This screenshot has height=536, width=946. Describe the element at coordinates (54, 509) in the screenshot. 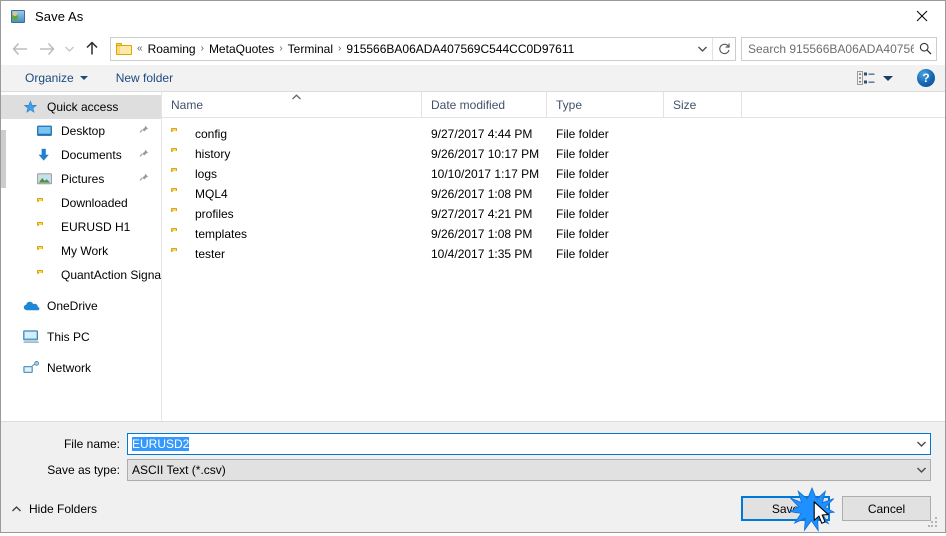

I see `hide-folders-button: Hide Folders` at that location.